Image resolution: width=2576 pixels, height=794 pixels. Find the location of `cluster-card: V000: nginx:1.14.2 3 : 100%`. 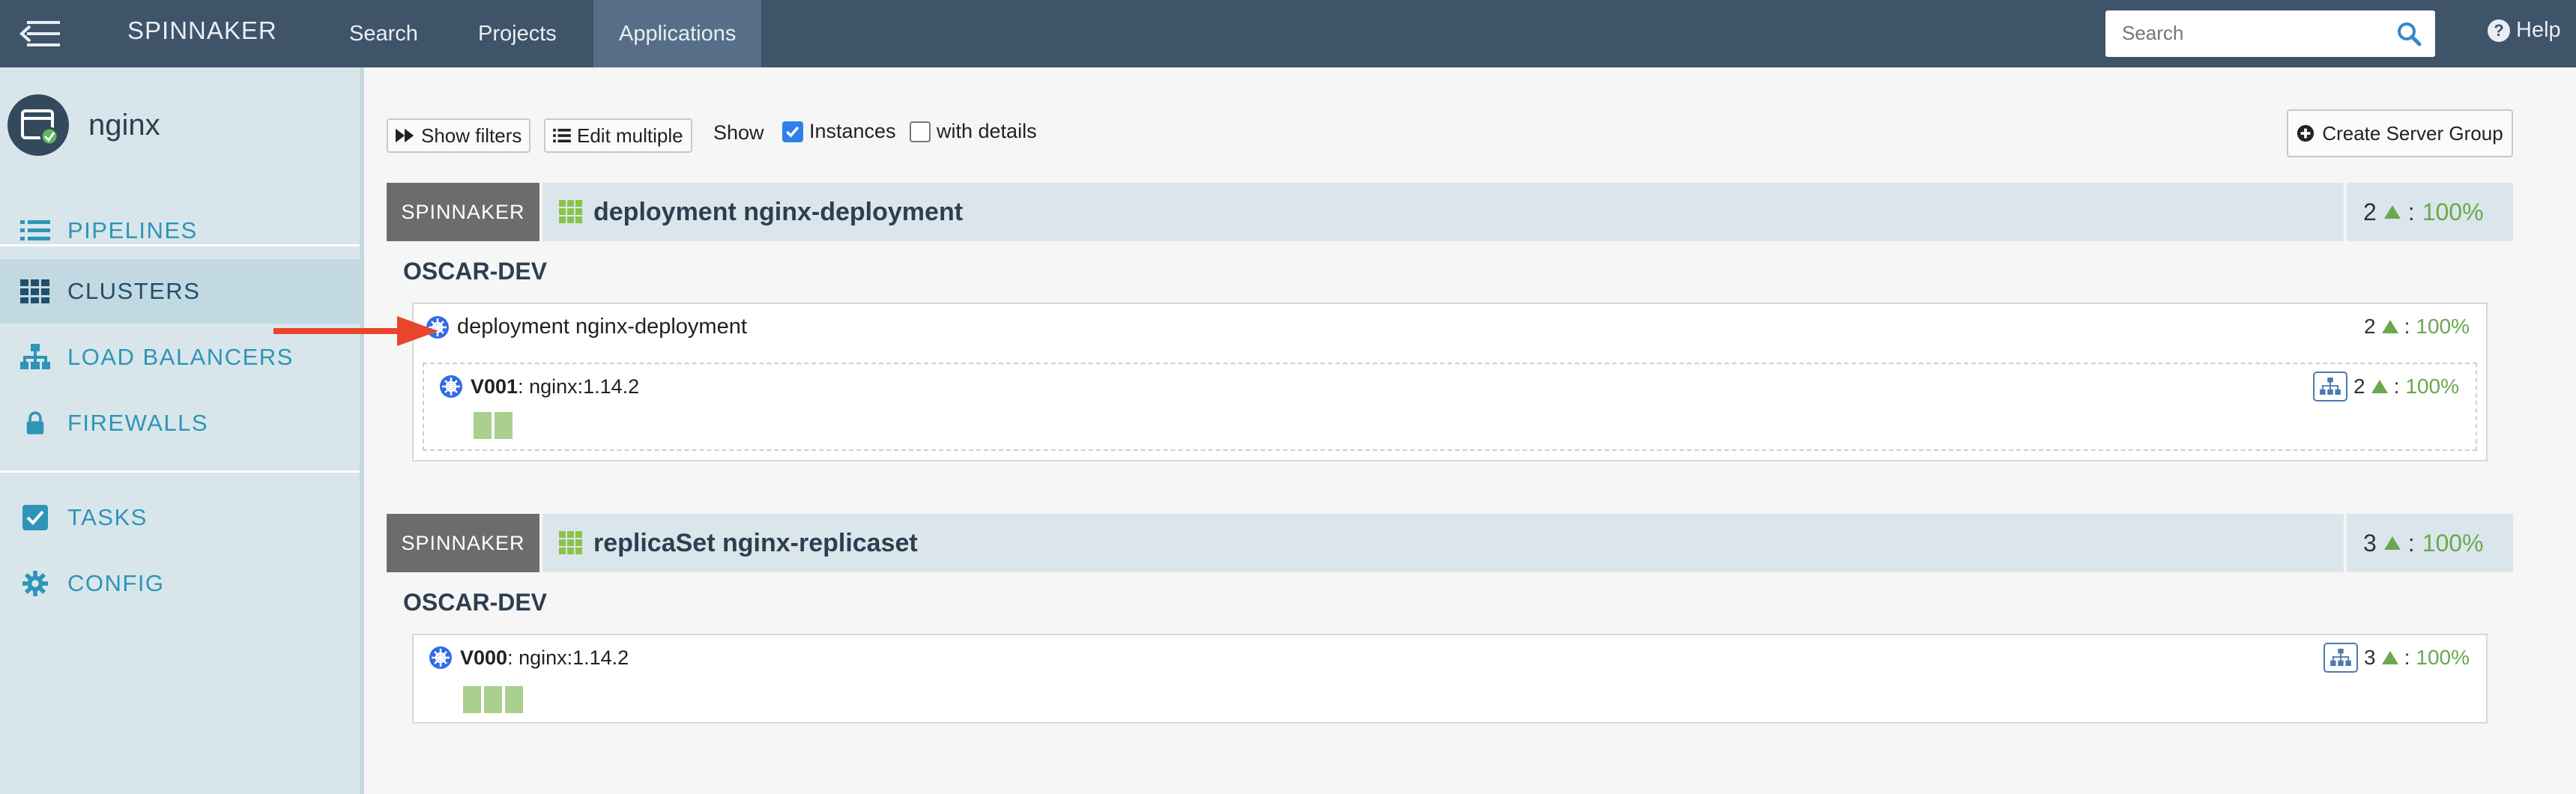

cluster-card: V000: nginx:1.14.2 3 : 100% is located at coordinates (1450, 679).